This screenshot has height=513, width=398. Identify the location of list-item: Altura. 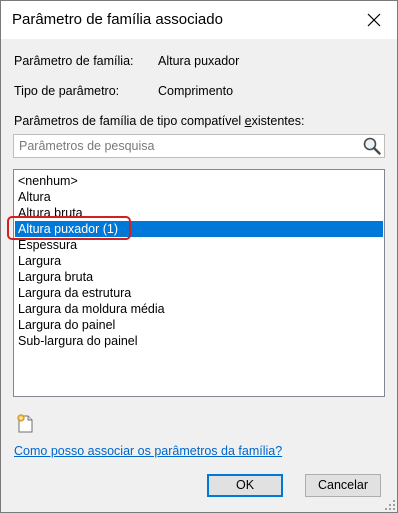
(199, 197).